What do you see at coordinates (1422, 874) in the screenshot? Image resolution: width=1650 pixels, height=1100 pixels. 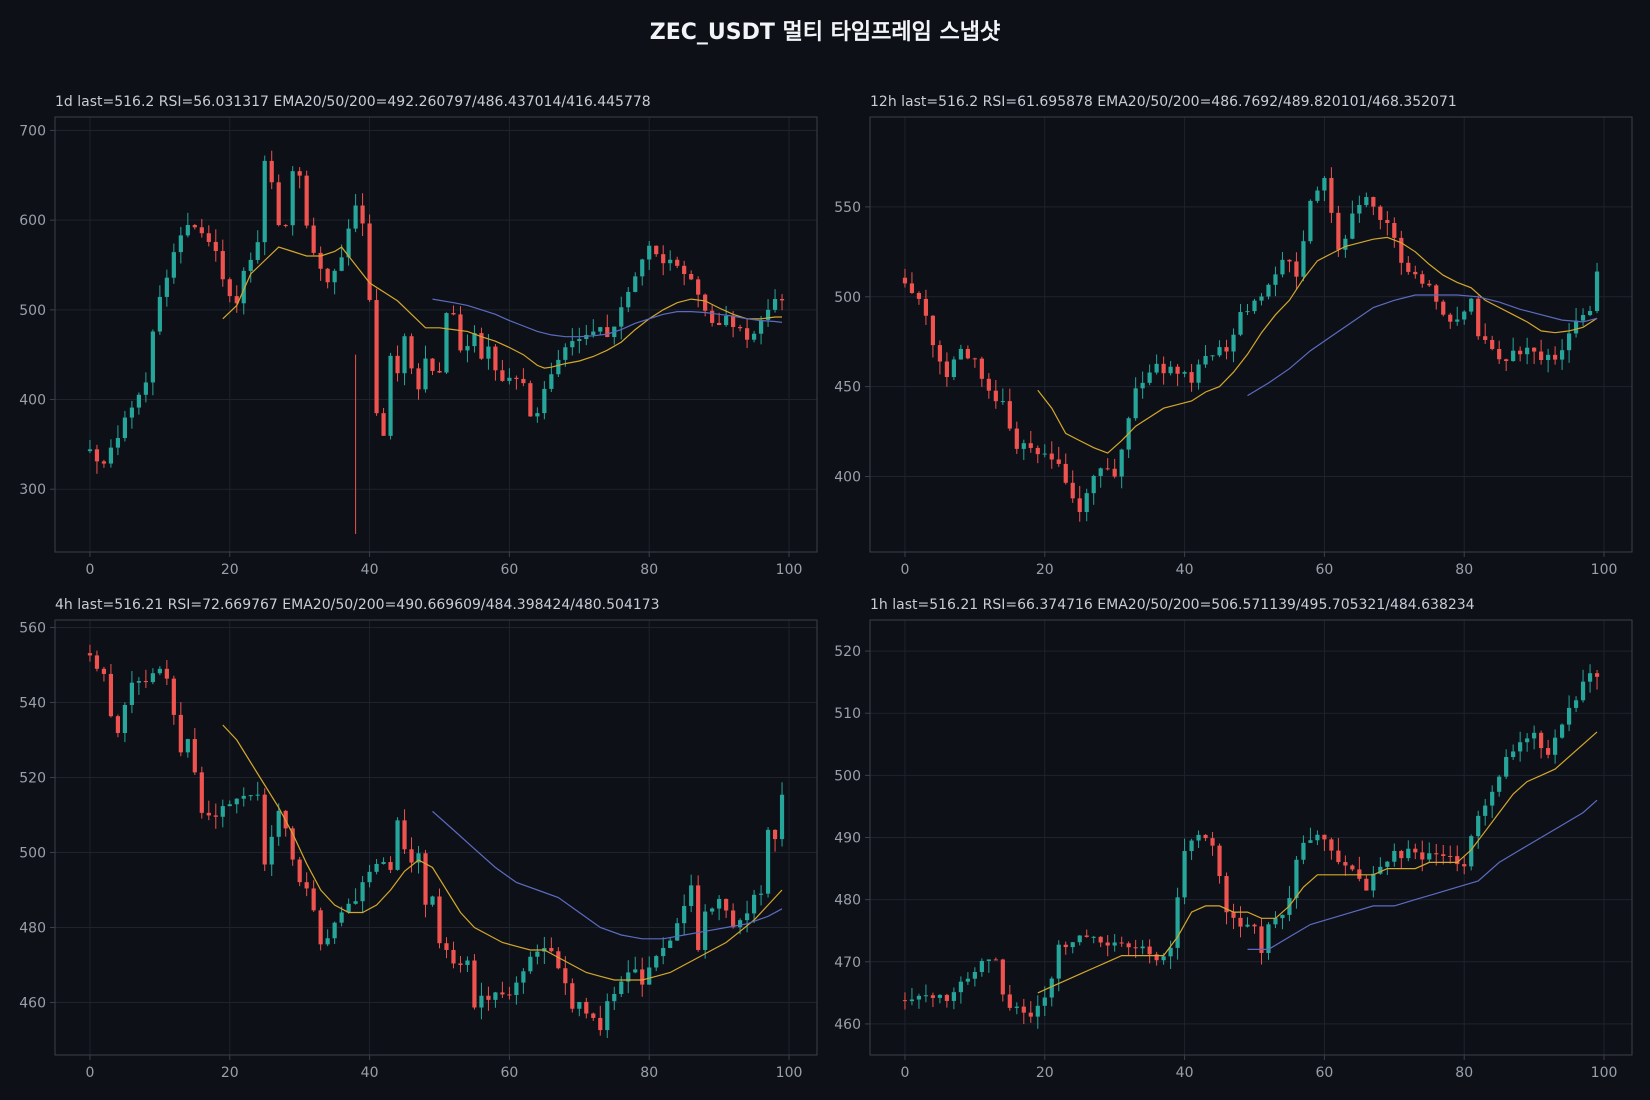 I see `ema50-line` at bounding box center [1422, 874].